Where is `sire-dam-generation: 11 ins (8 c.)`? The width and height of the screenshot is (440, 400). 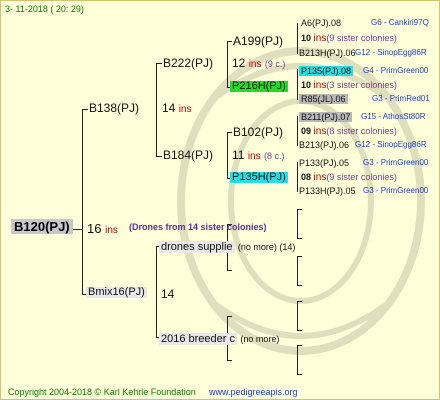
sire-dam-generation: 11 ins (8 c.) is located at coordinates (258, 155).